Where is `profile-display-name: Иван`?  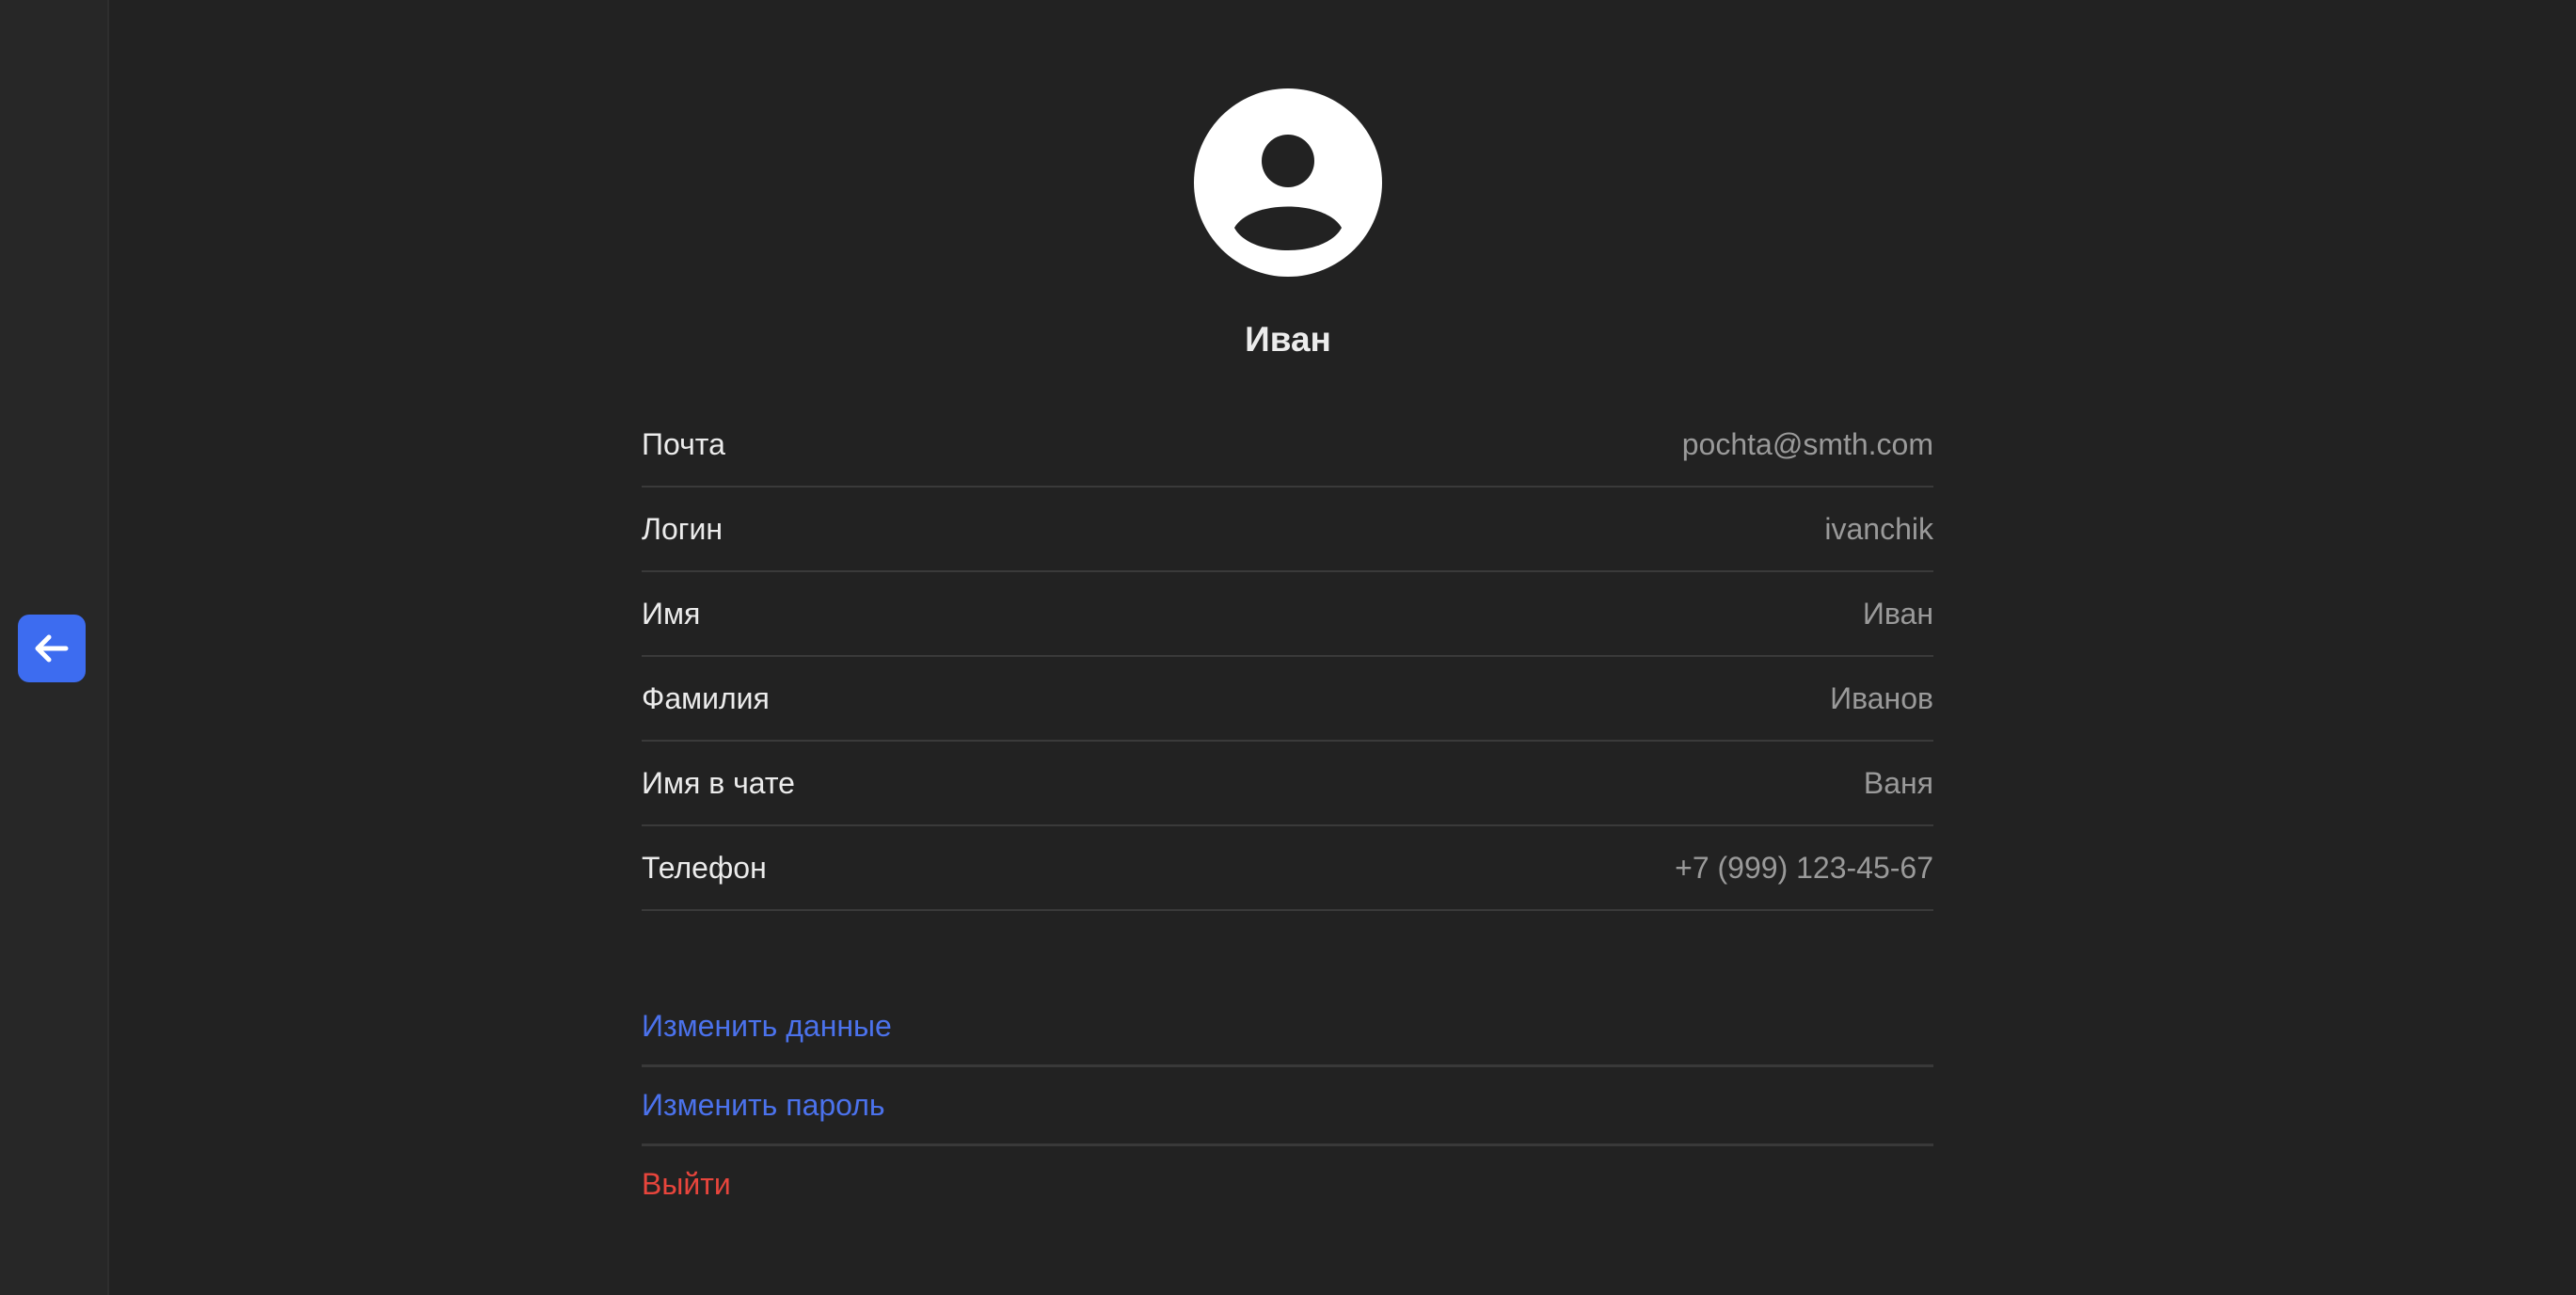
profile-display-name: Иван is located at coordinates (1288, 339).